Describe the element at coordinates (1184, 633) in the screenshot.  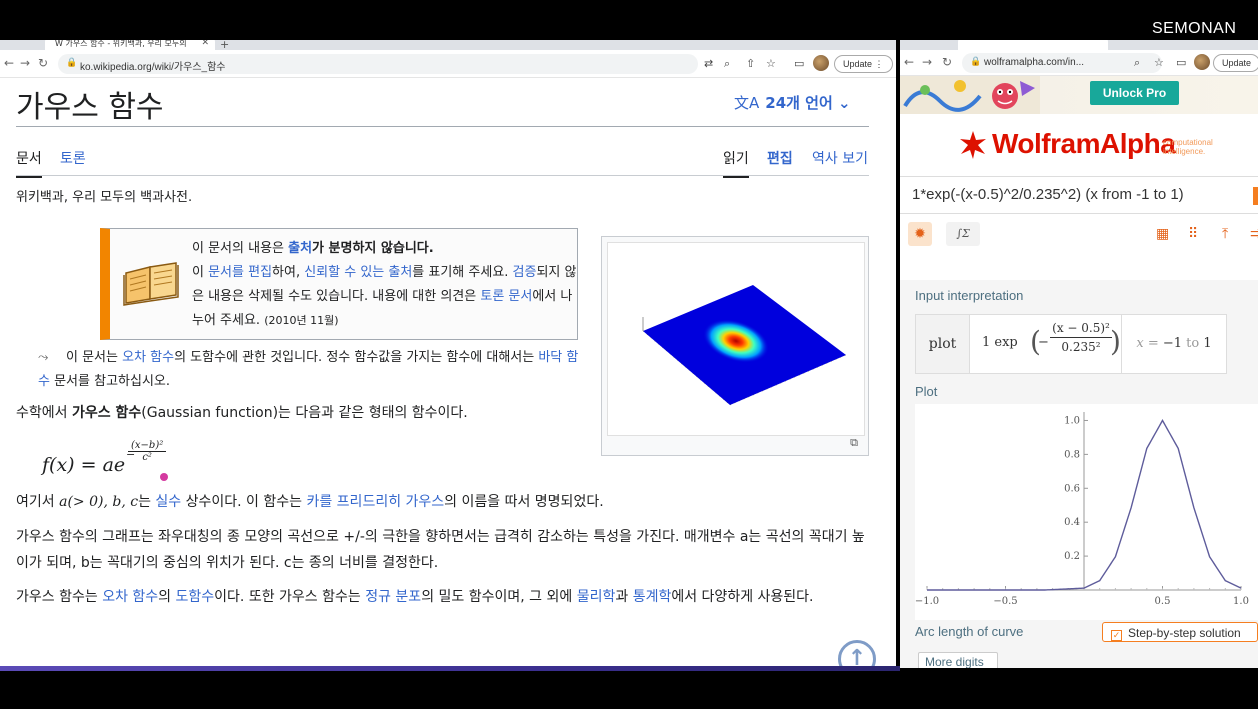
I see `step-label: Step-by-step solution` at that location.